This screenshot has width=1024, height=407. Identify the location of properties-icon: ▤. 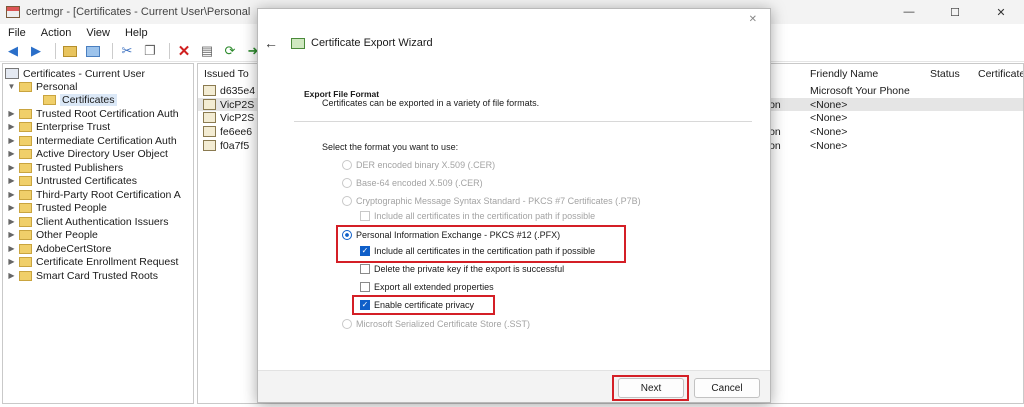
(207, 51).